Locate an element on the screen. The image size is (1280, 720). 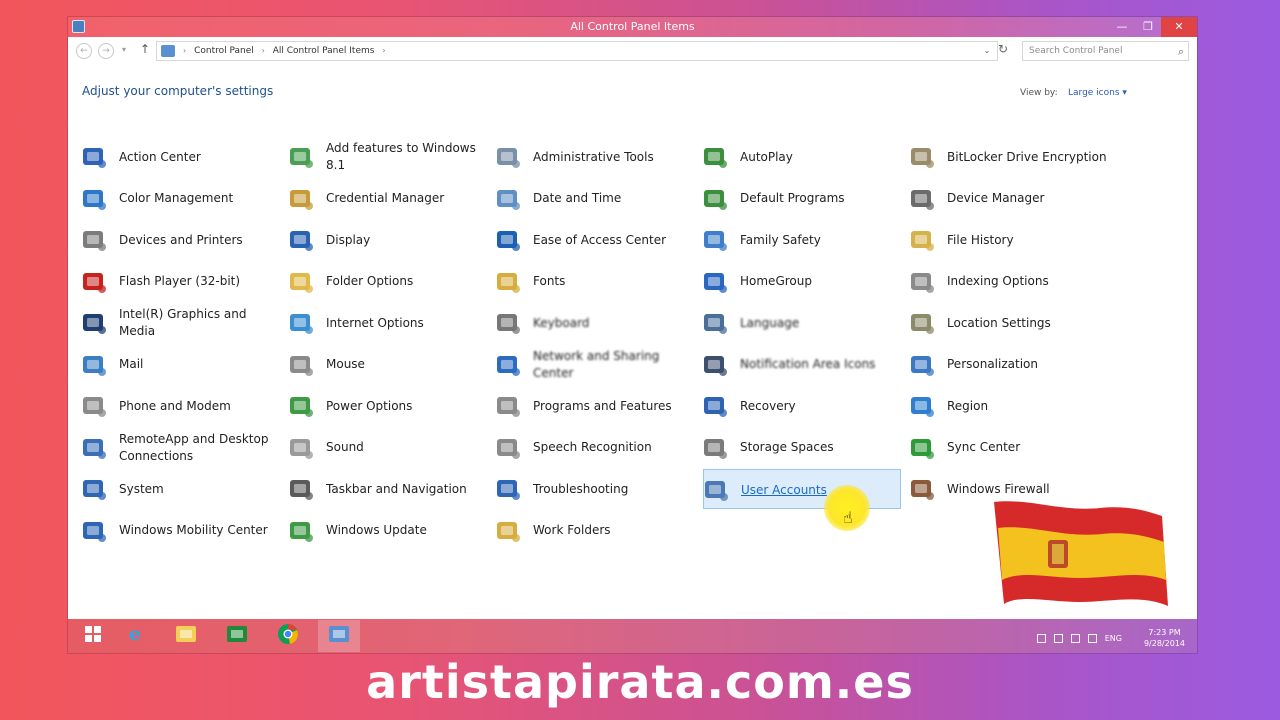
control-panel-item-14: Family Safety is located at coordinates (802, 240).